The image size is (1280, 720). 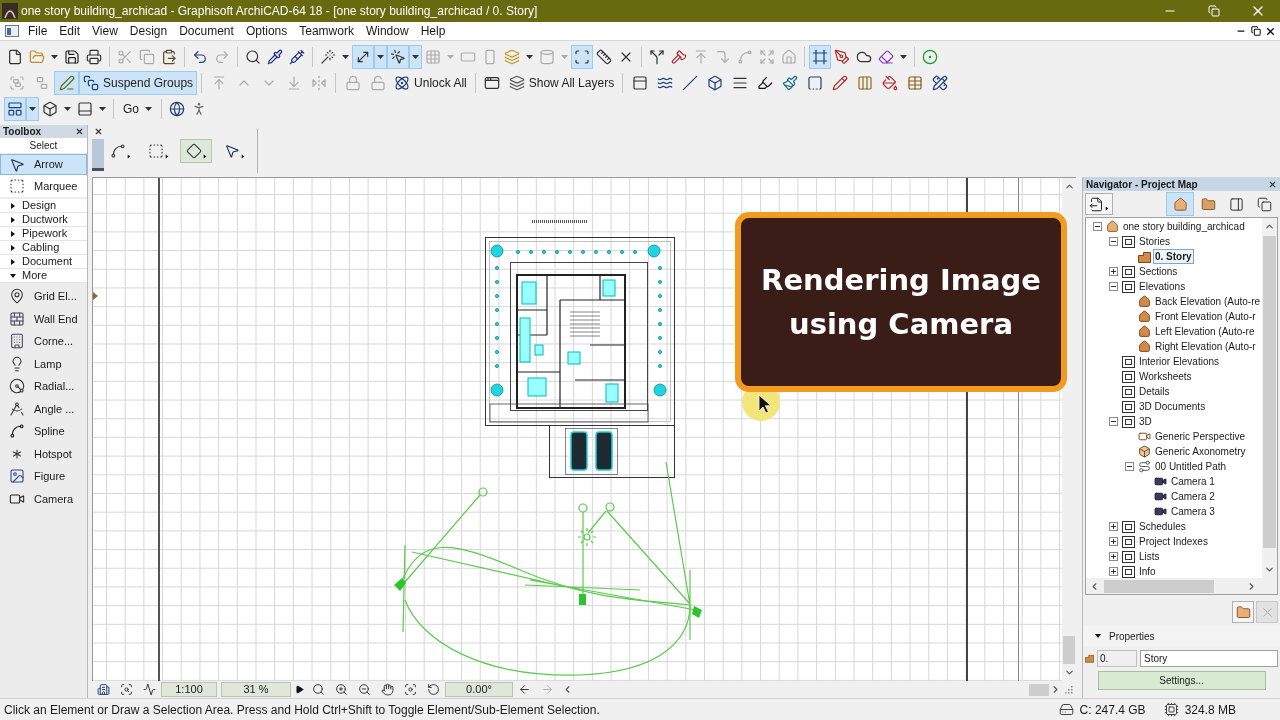 I want to click on toolbar-button: Suspend Groups, so click(x=138, y=83).